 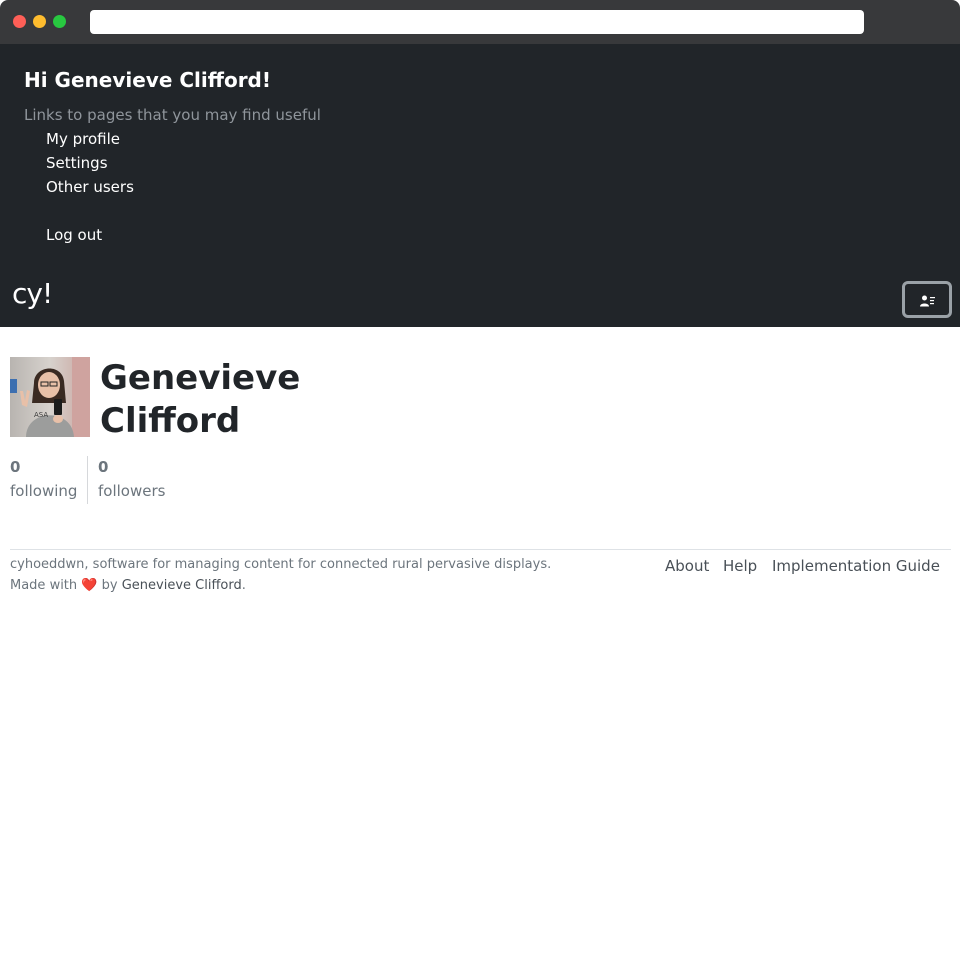 I want to click on author-link: Genevieve Clifford, so click(x=182, y=585).